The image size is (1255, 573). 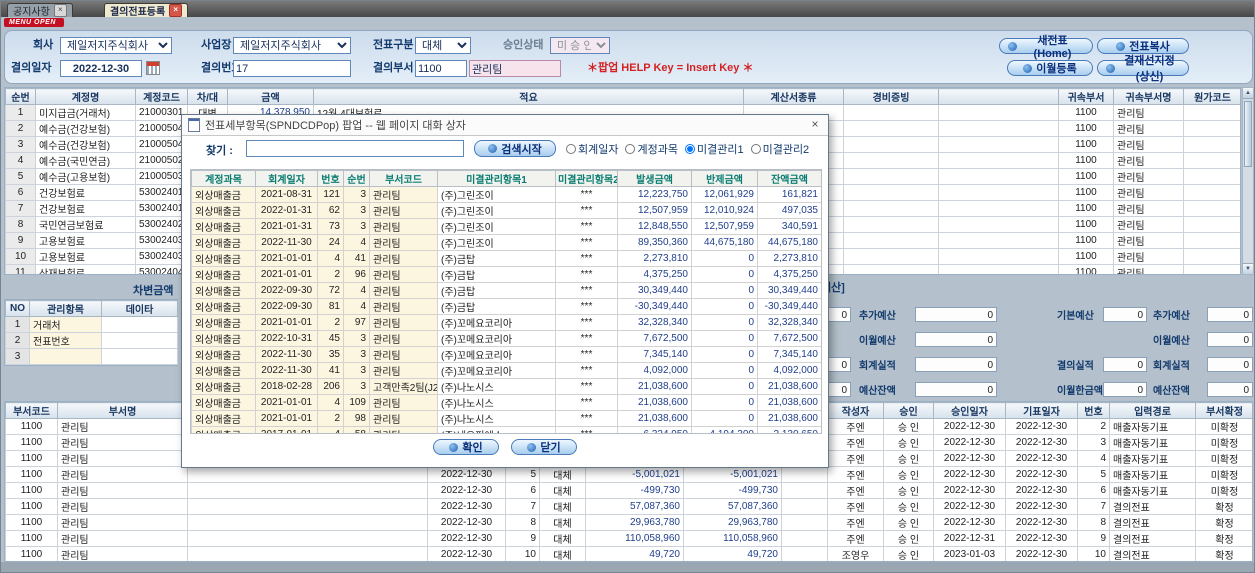 What do you see at coordinates (969, 553) in the screenshot?
I see `cell: 2023-01-03` at bounding box center [969, 553].